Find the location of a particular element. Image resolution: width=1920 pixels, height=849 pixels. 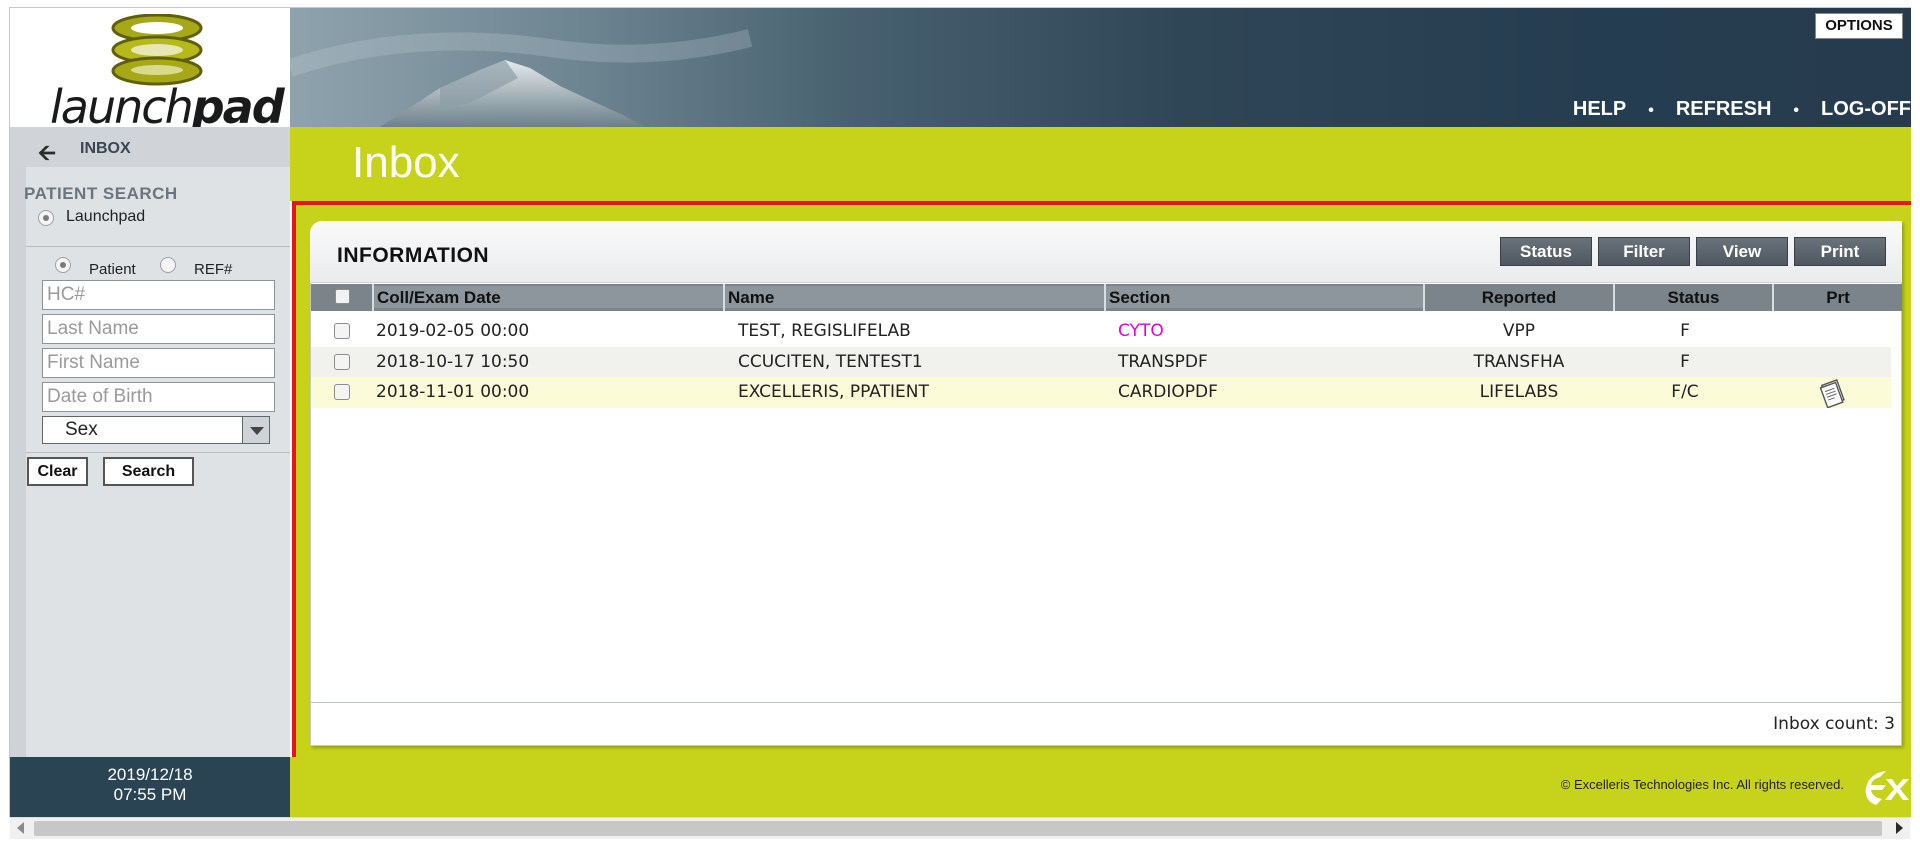

date-time-display: 2019/12/18 07:55 PM is located at coordinates (150, 787).